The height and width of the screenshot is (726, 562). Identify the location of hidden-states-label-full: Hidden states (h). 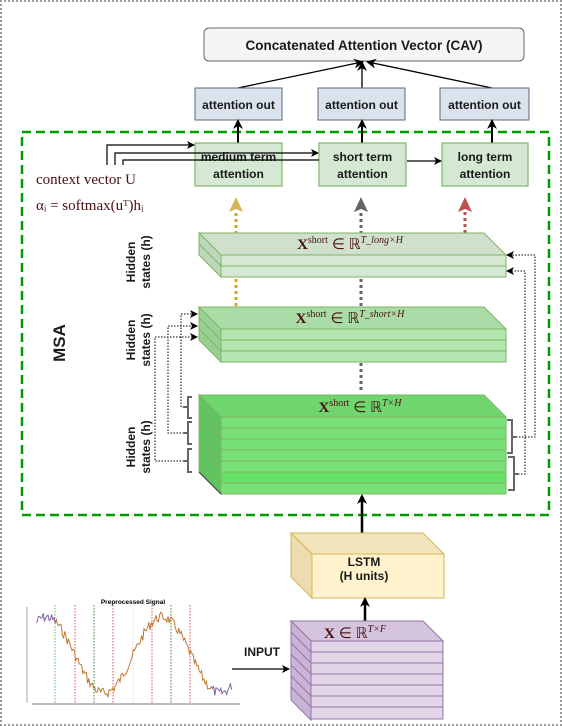
(138, 446).